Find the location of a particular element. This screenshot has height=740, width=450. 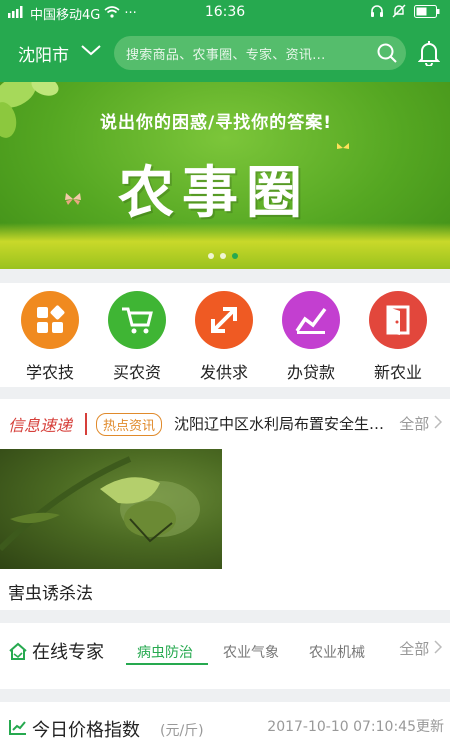

quick-action-buy: 买农资 is located at coordinates (137, 337).